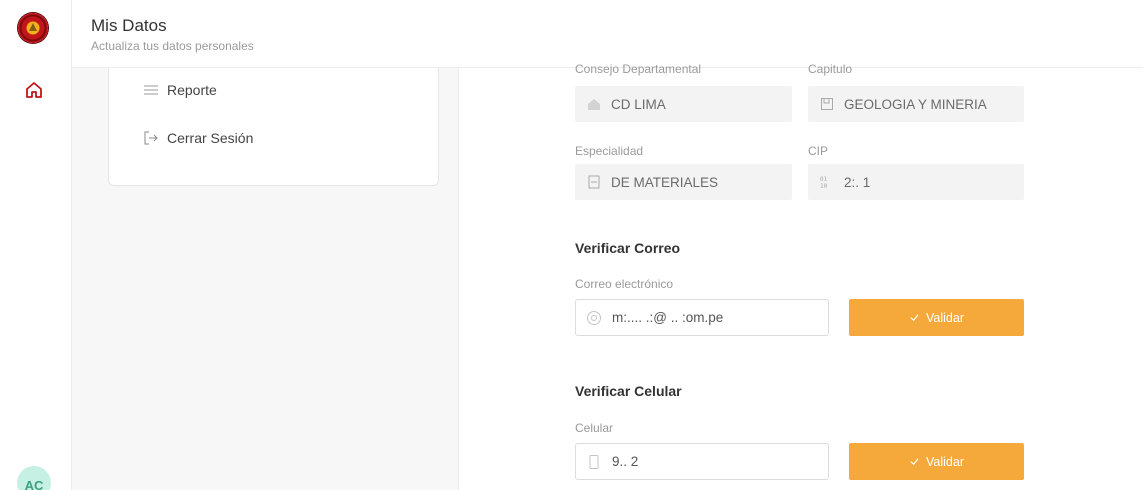  I want to click on validate-email-button: Validar, so click(936, 317).